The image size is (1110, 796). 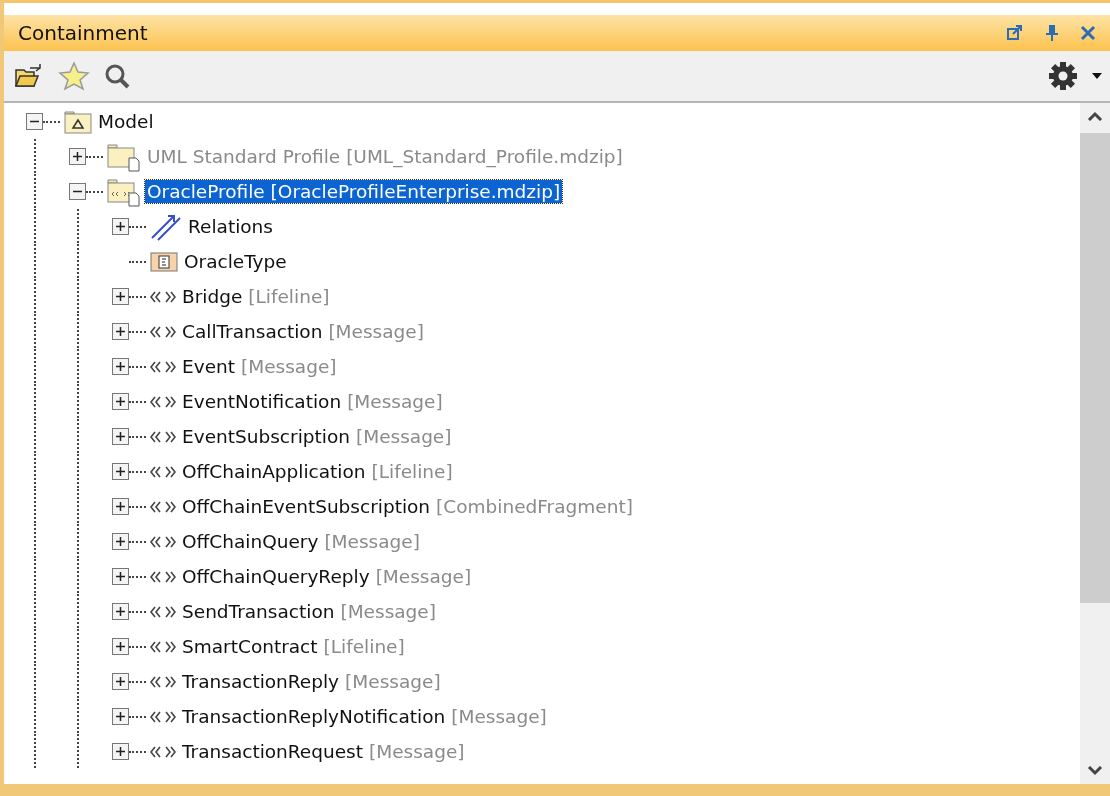 What do you see at coordinates (1015, 33) in the screenshot?
I see `float-icon` at bounding box center [1015, 33].